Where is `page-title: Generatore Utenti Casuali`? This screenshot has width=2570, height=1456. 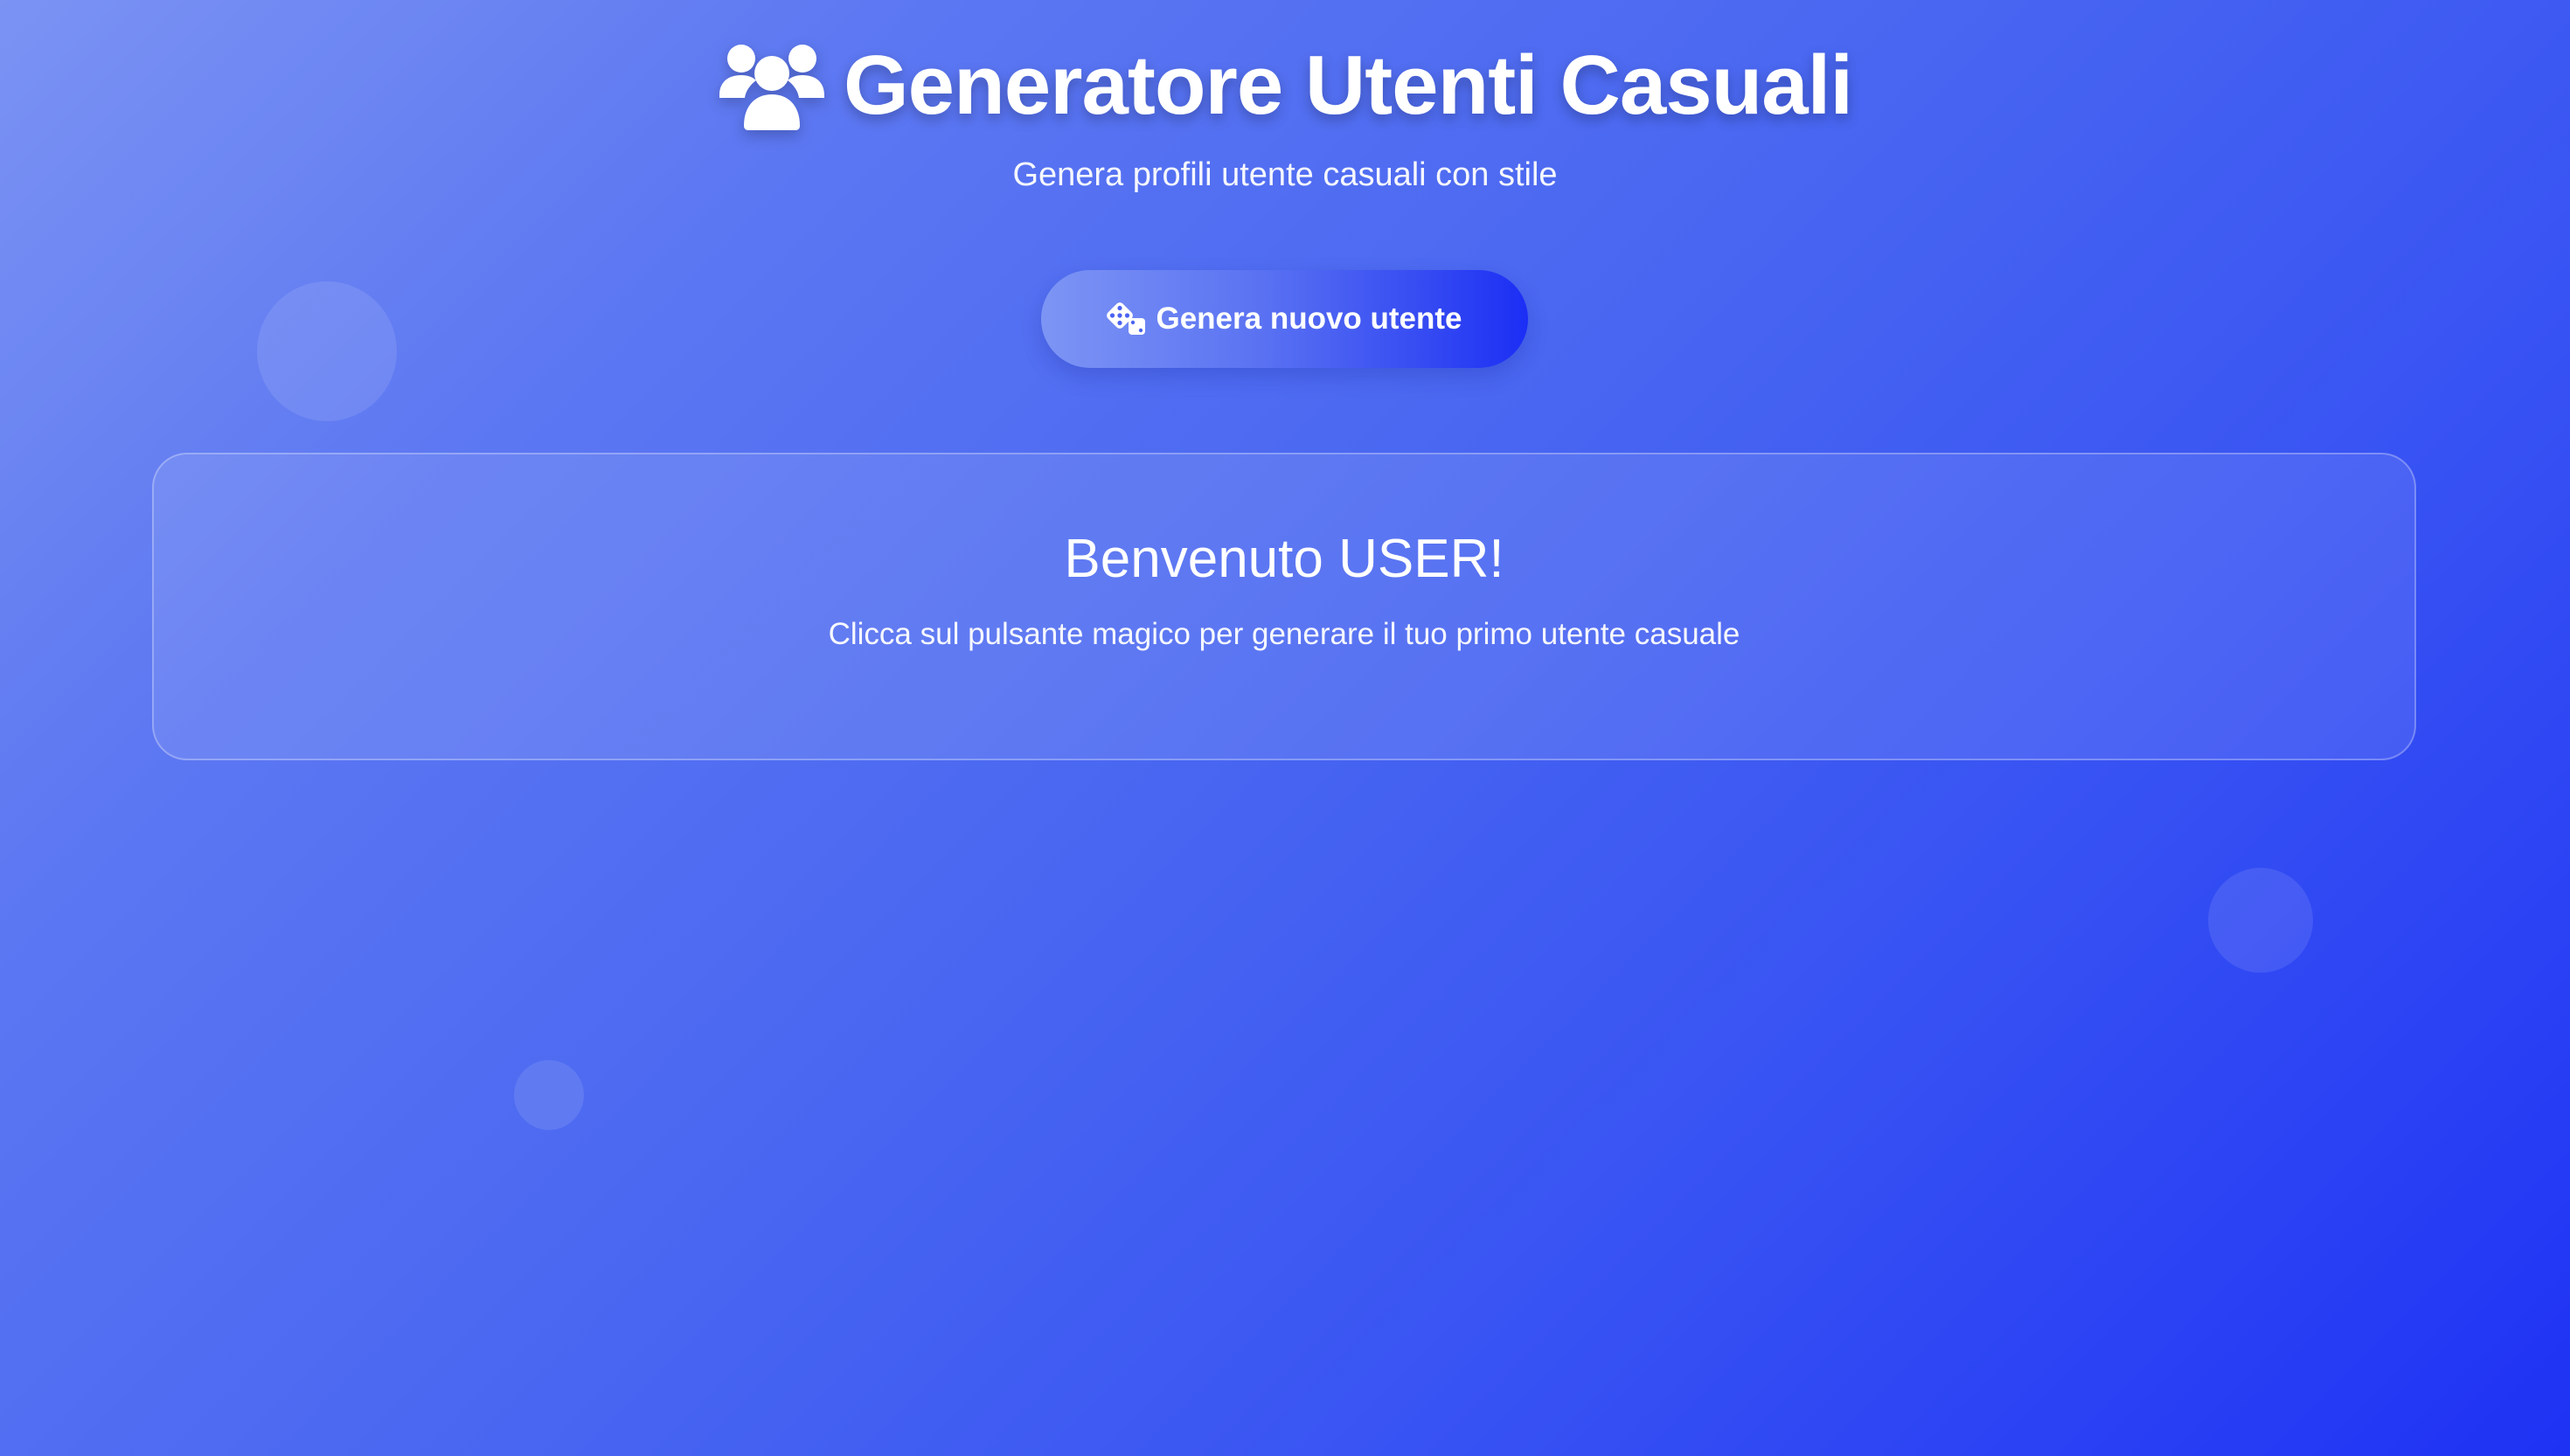 page-title: Generatore Utenti Casuali is located at coordinates (1285, 85).